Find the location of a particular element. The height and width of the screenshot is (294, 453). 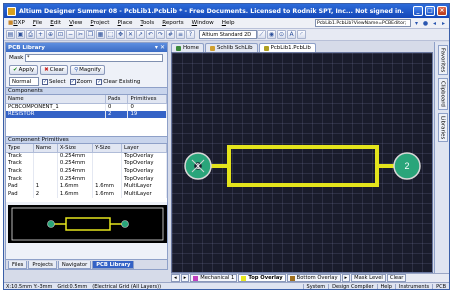

layer-nav-left: ◂ is located at coordinates (175, 278).